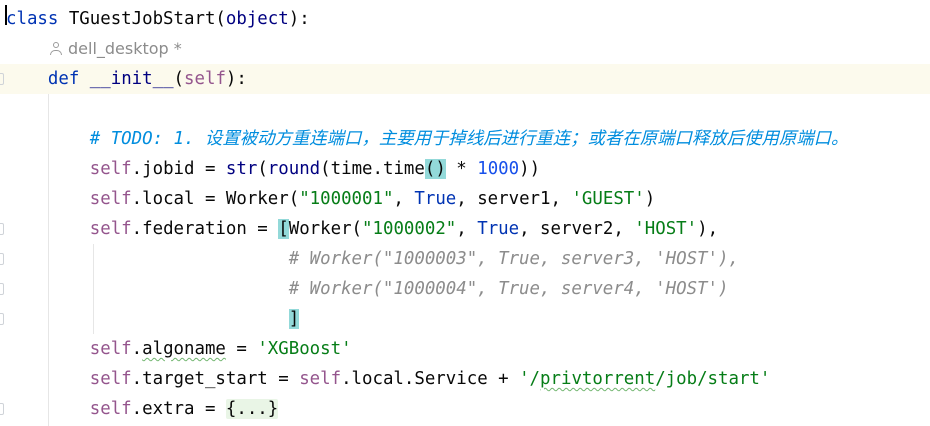  What do you see at coordinates (346, 199) in the screenshot?
I see `code-token: "1000001"` at bounding box center [346, 199].